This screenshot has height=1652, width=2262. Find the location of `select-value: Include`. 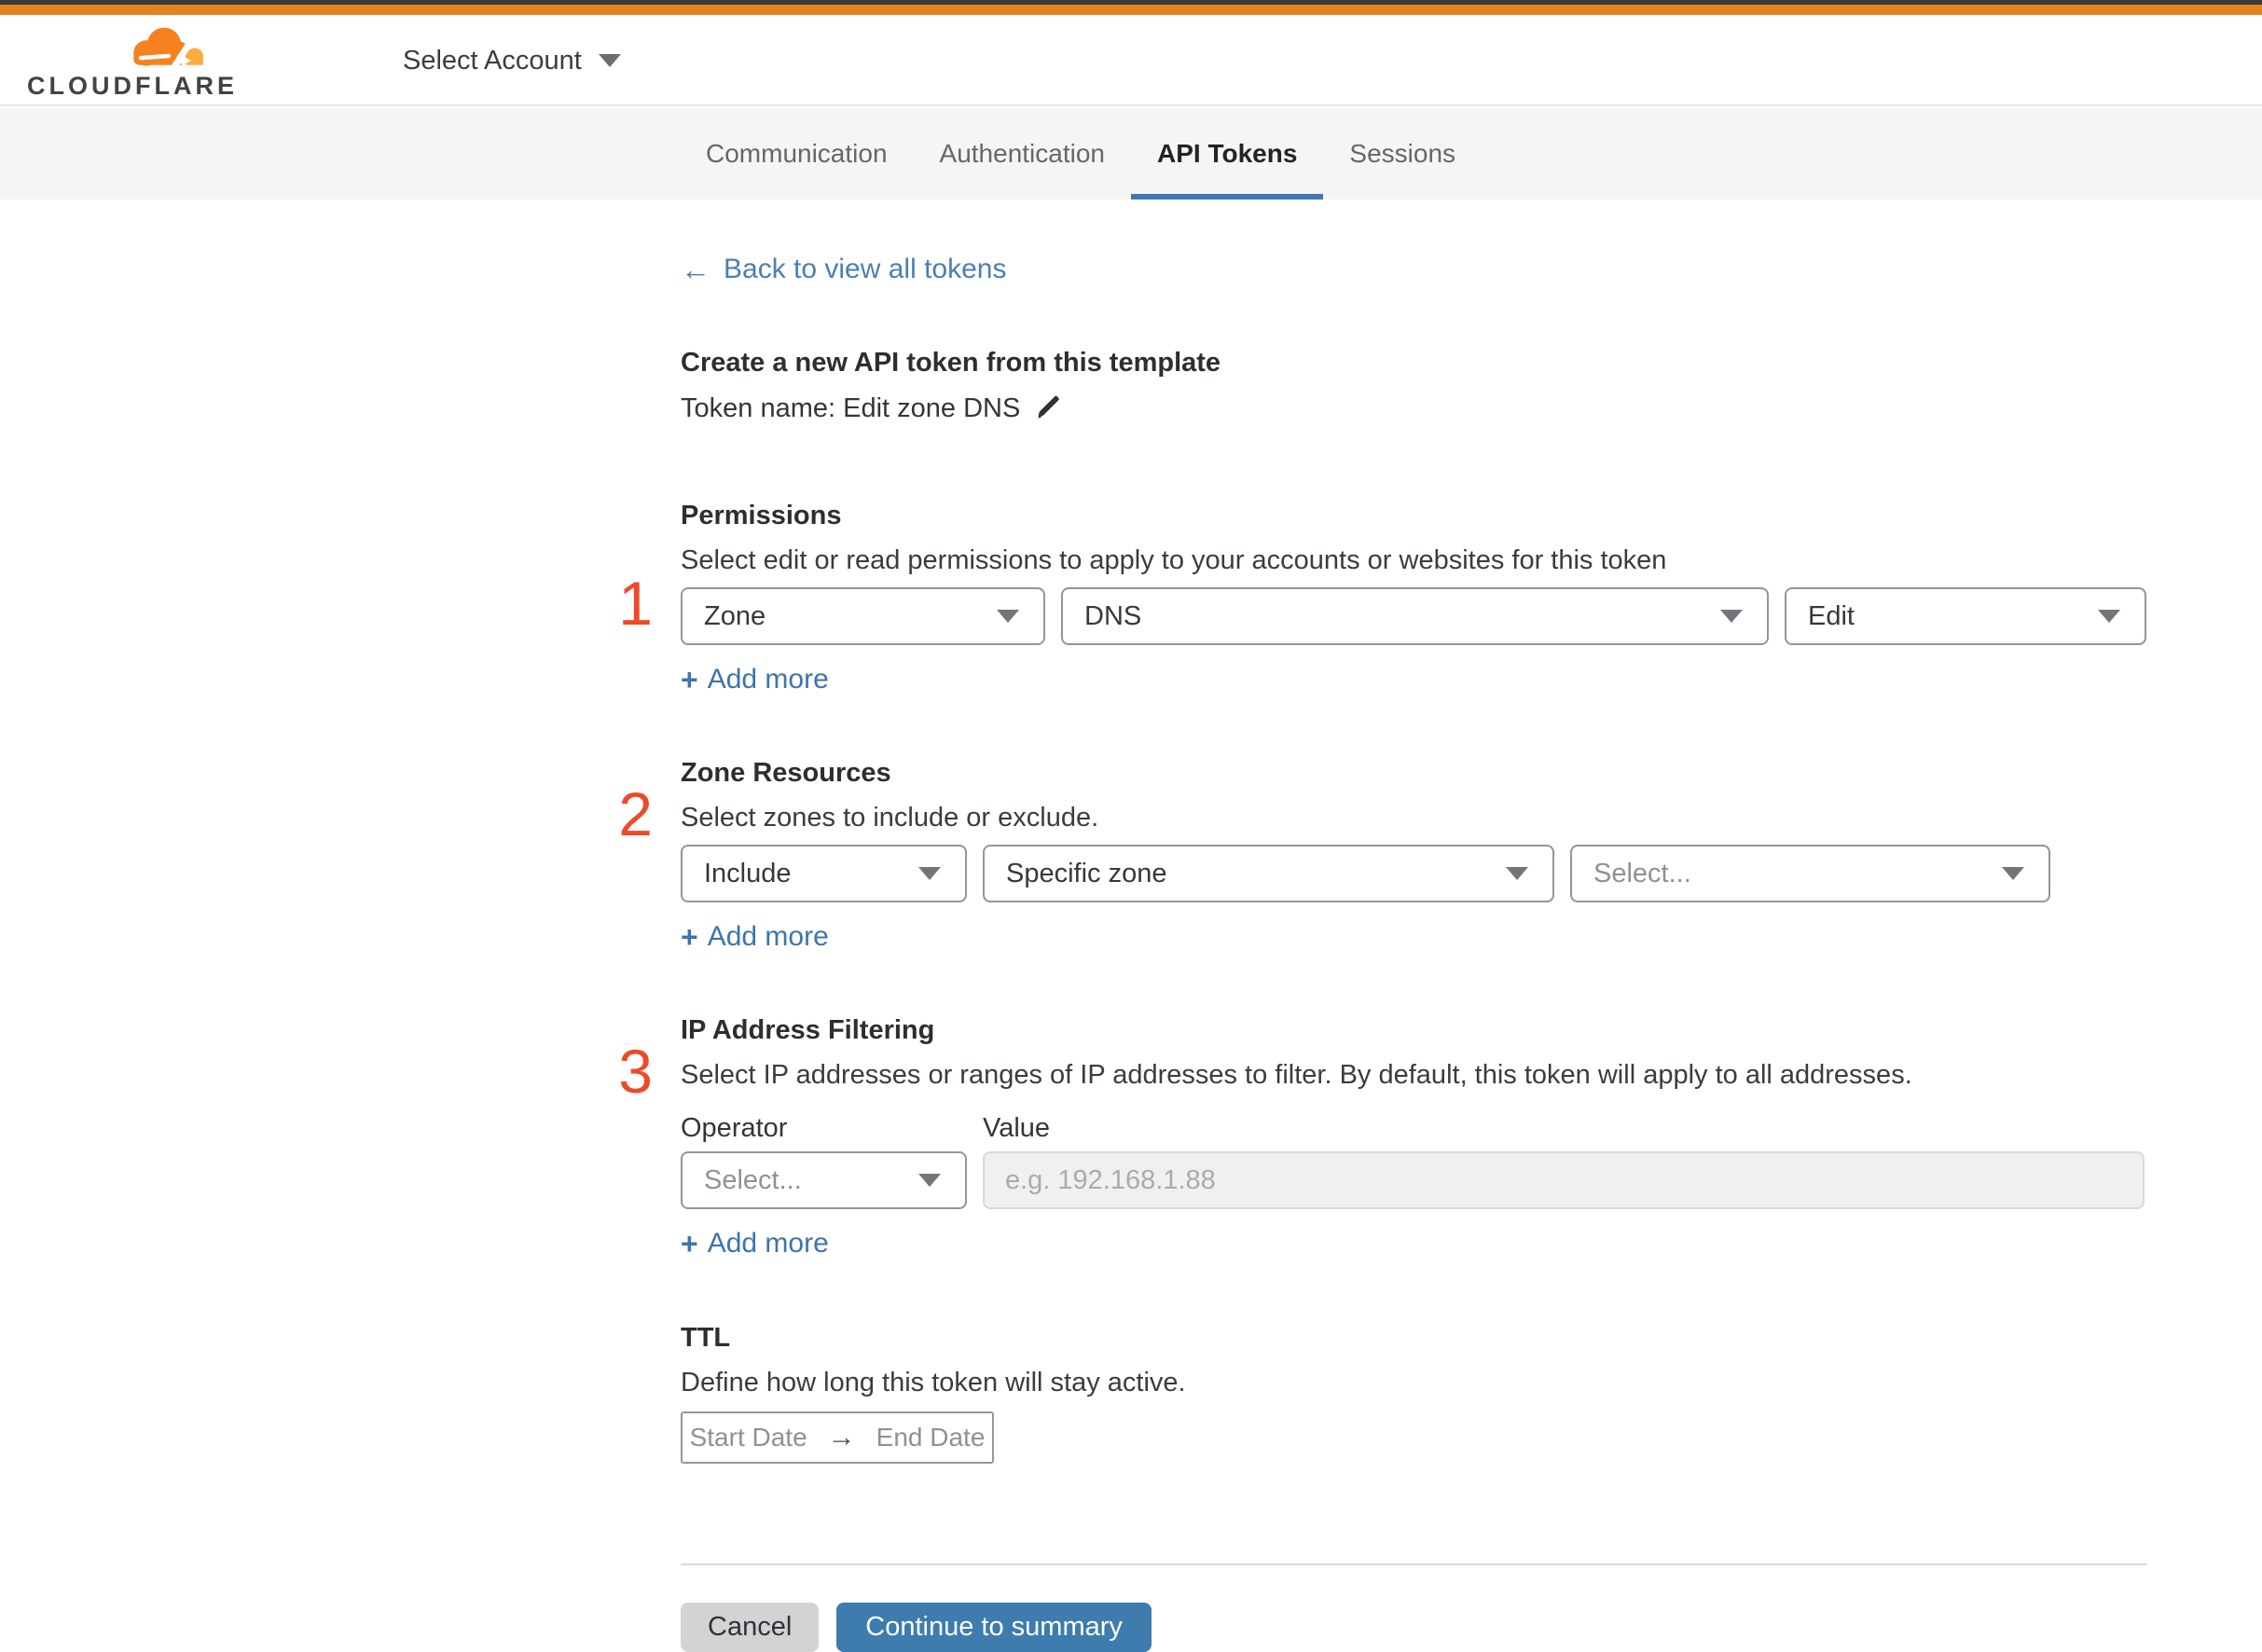

select-value: Include is located at coordinates (748, 873).